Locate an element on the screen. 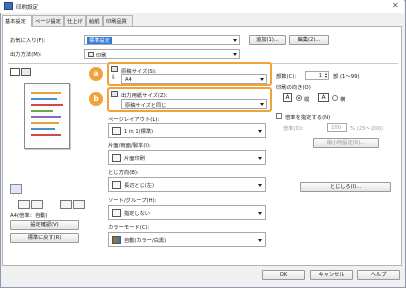 The height and width of the screenshot is (288, 406). portrait-label: 縦 is located at coordinates (307, 100).